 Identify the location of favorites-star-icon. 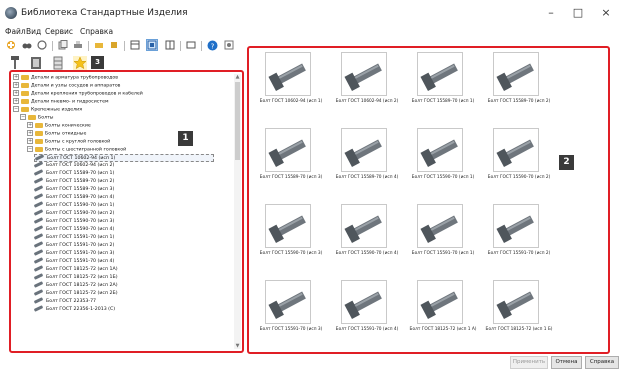
(80, 63).